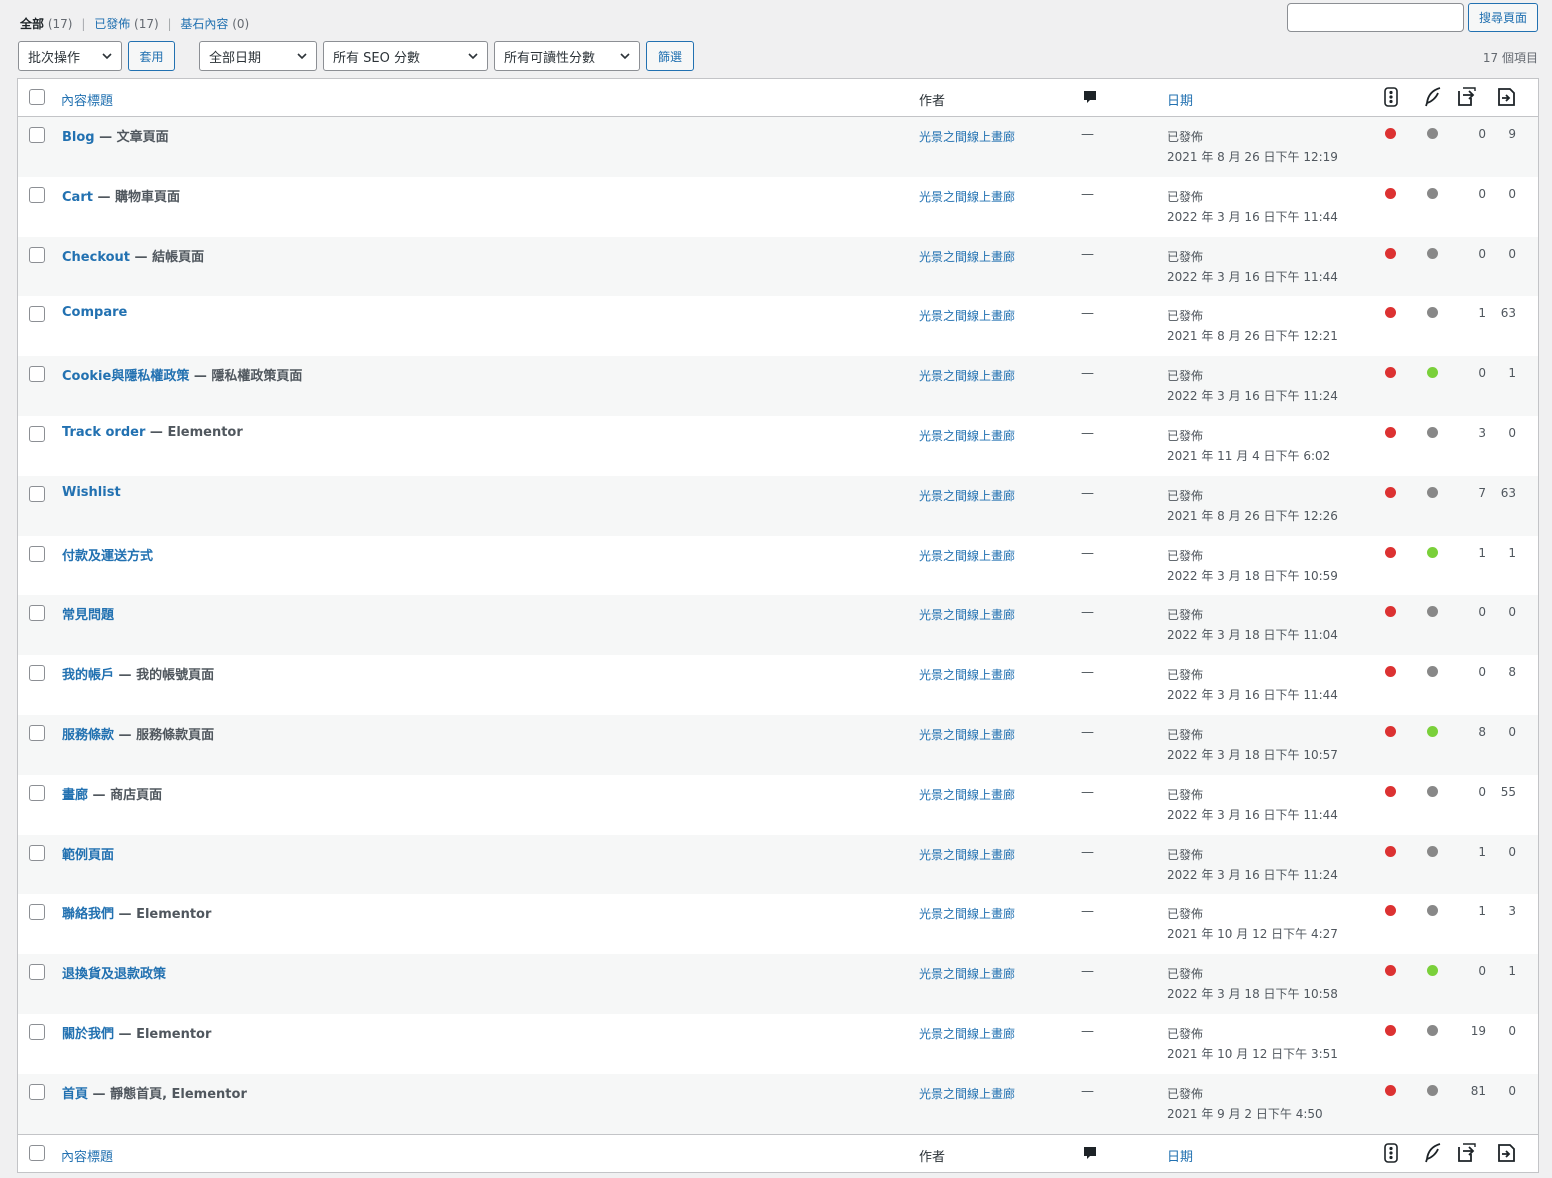 This screenshot has height=1178, width=1552. I want to click on row-title-link: 我的帳戶, so click(88, 675).